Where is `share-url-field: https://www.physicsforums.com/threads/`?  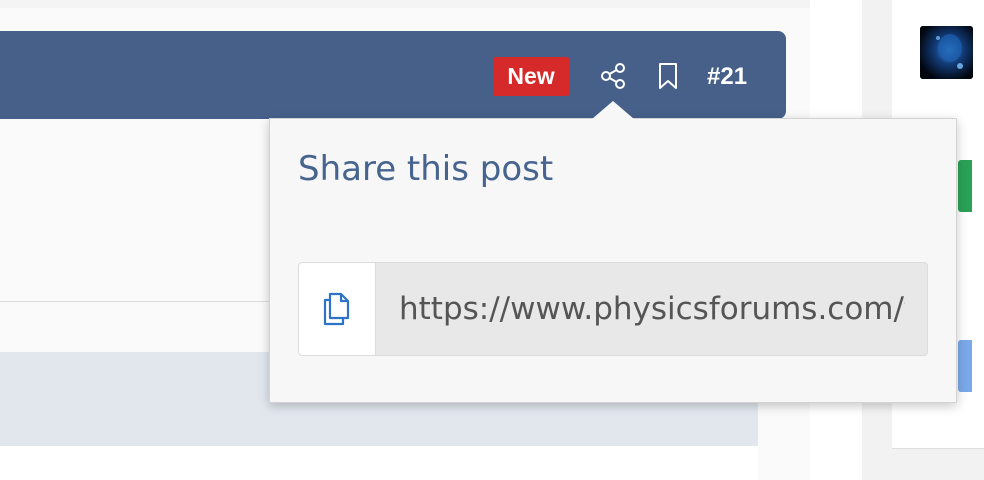
share-url-field: https://www.physicsforums.com/threads/ is located at coordinates (613, 309).